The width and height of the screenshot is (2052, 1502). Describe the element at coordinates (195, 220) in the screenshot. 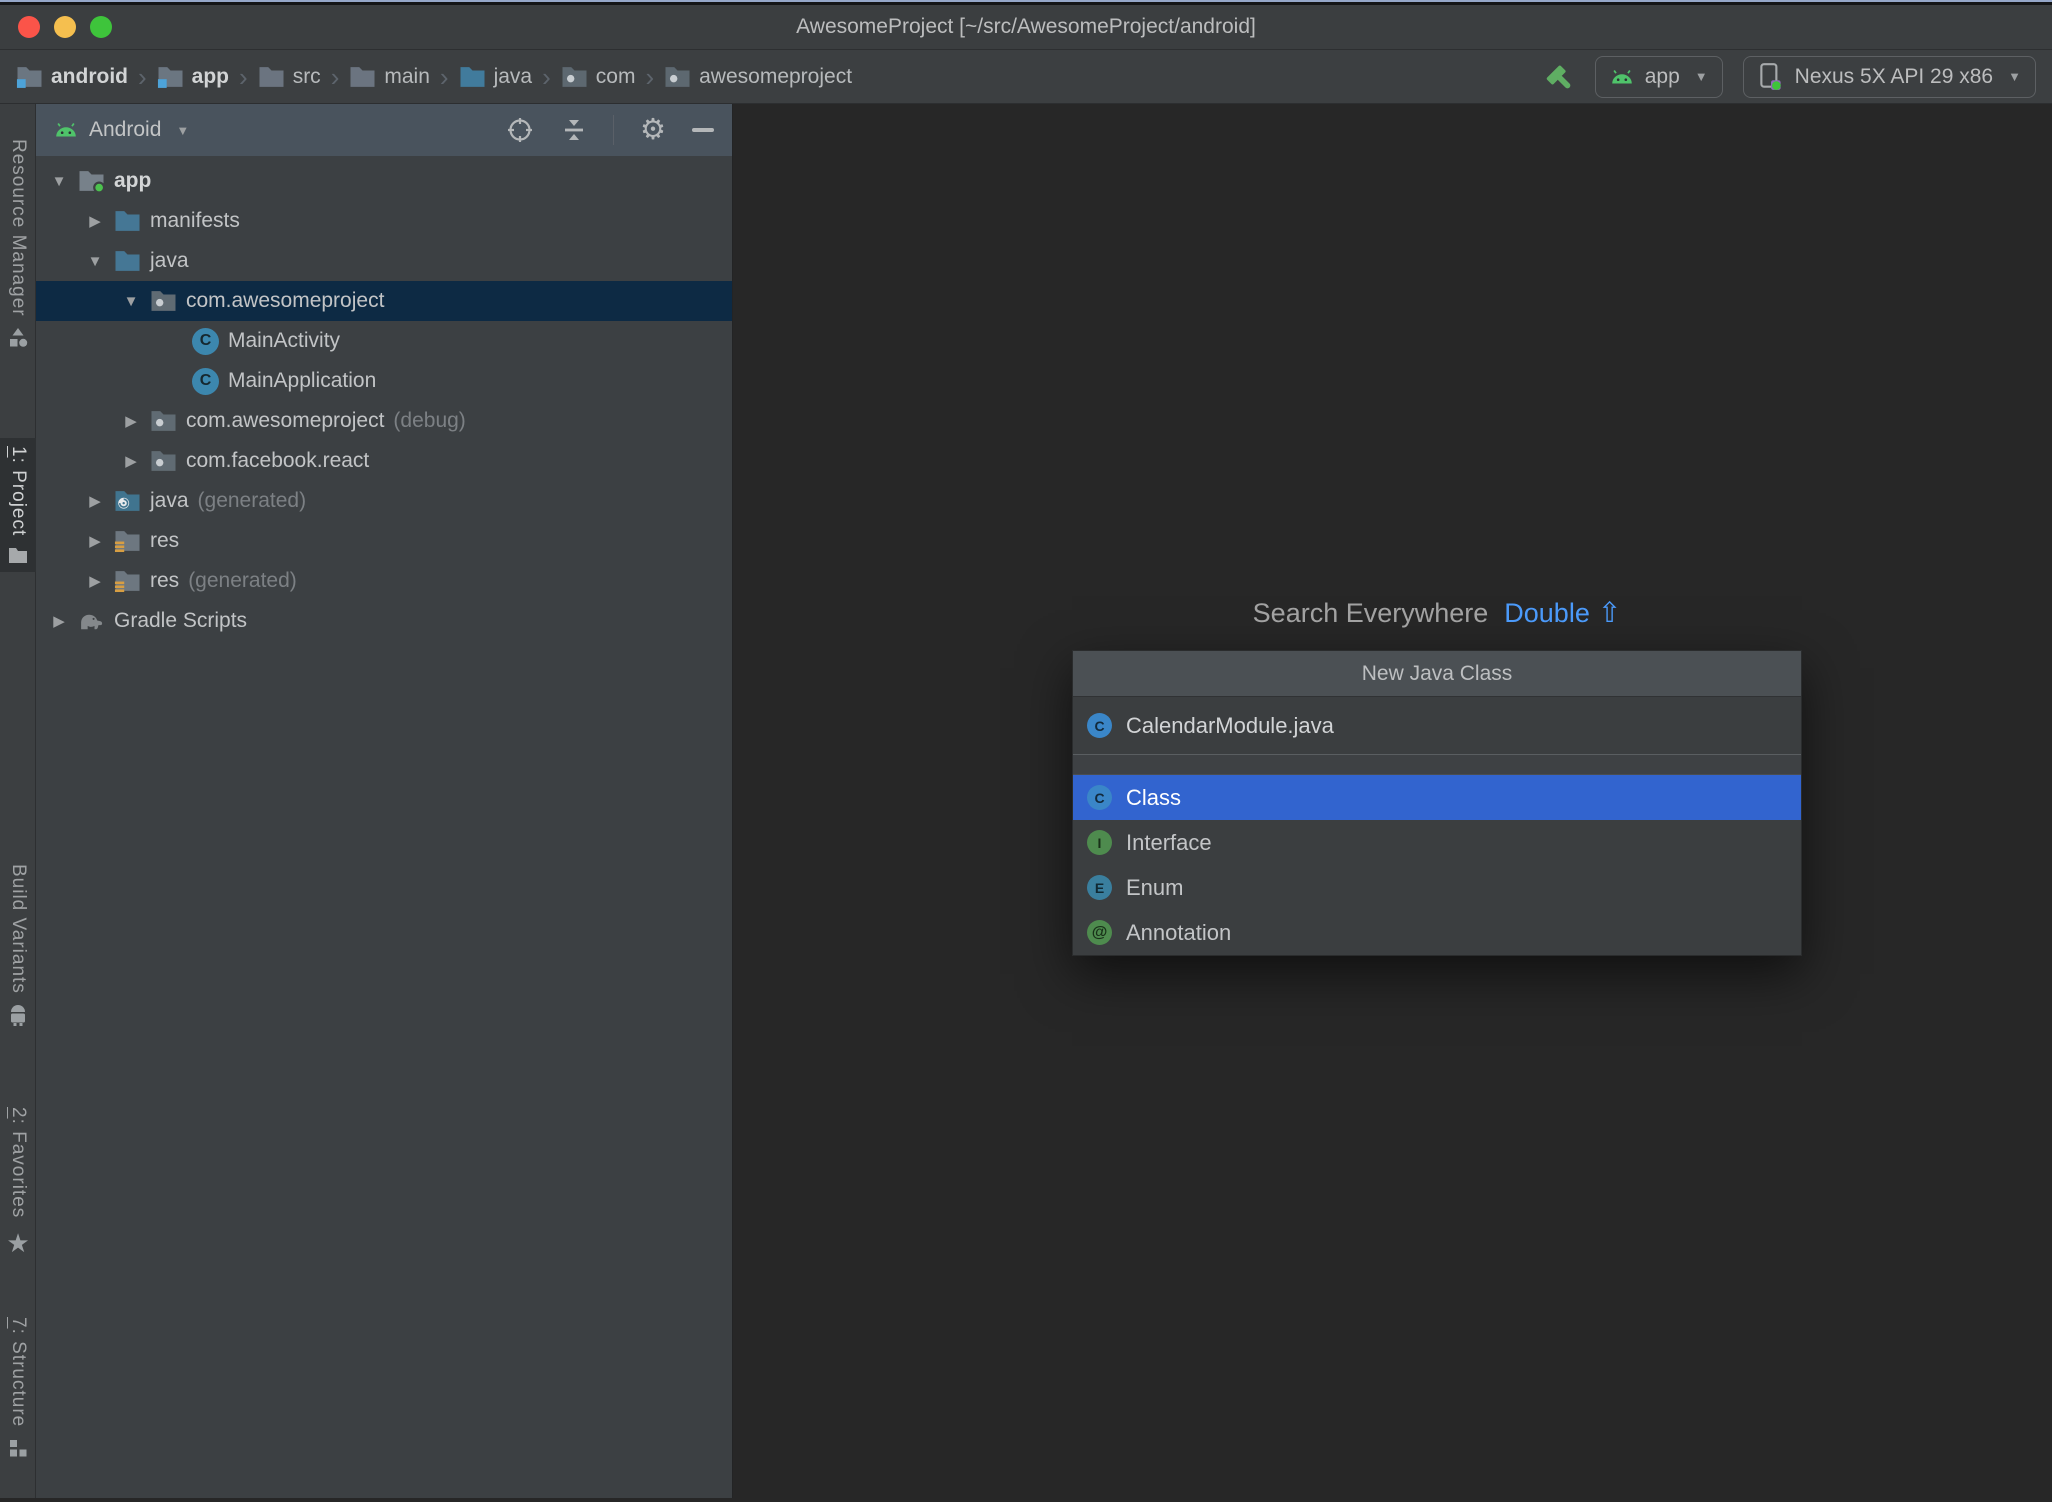

I see `tree-item-label: manifests` at that location.